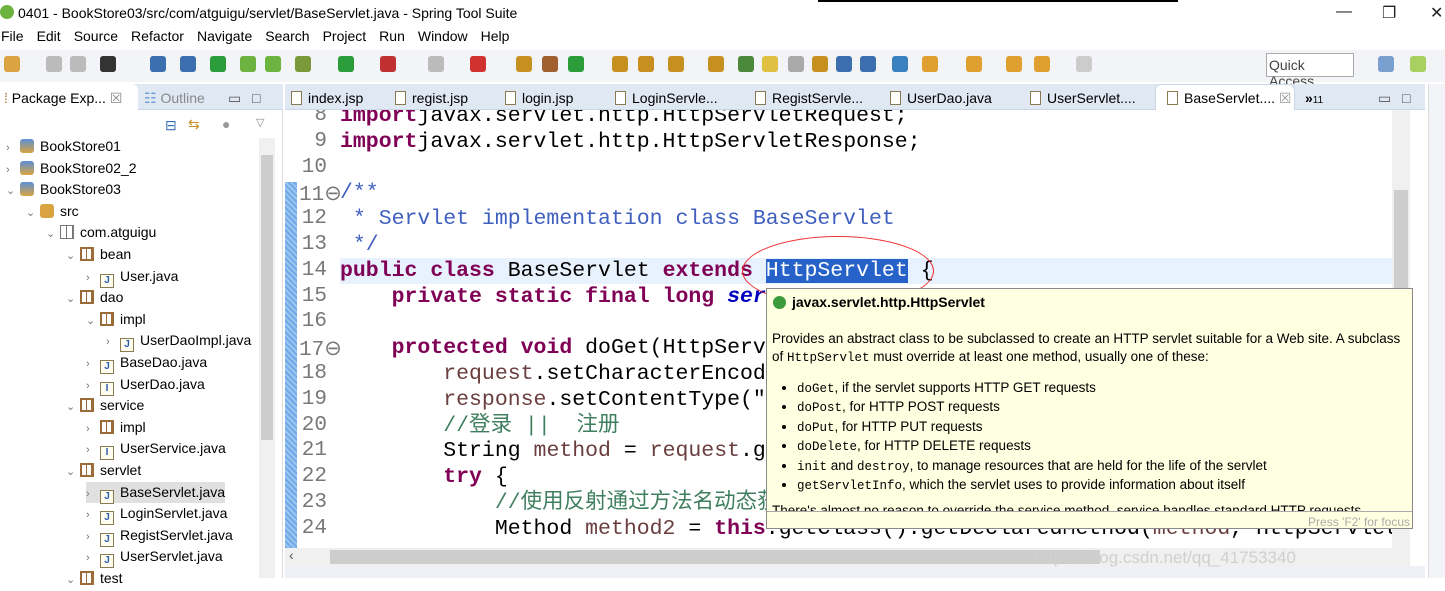 The height and width of the screenshot is (591, 1445). What do you see at coordinates (1389, 13) in the screenshot?
I see `restore-button: ❐` at bounding box center [1389, 13].